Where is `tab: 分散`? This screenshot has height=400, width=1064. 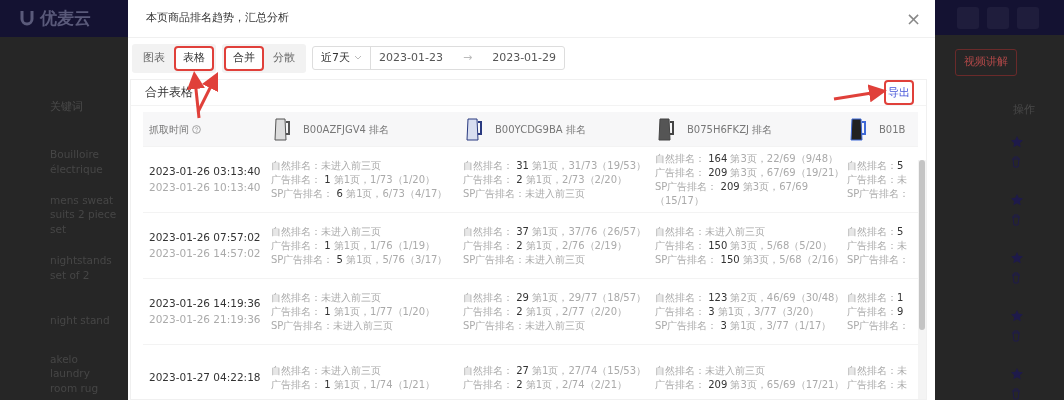
tab: 分散 is located at coordinates (284, 58).